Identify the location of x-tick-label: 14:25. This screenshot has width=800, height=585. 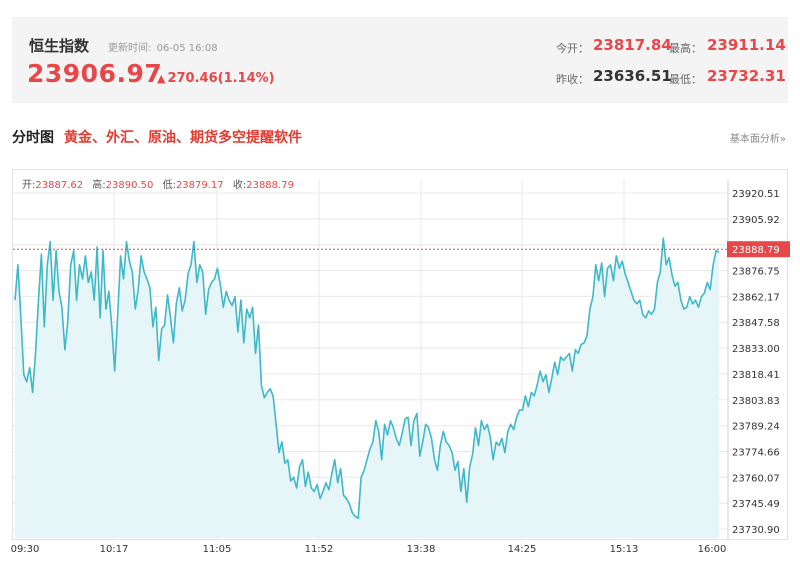
(522, 549).